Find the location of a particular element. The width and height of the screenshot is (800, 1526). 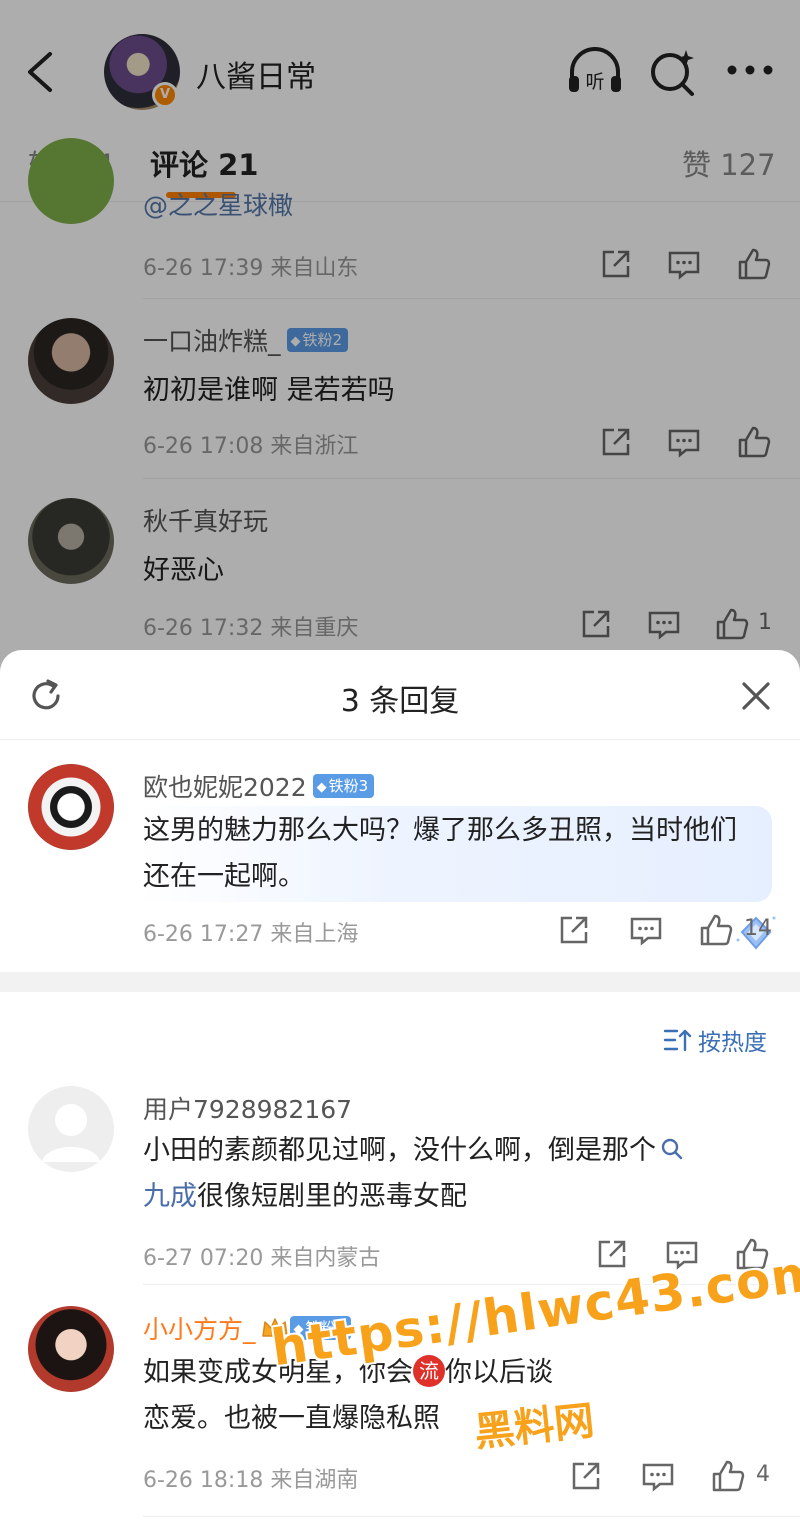

sheet-title: 3 条回复 is located at coordinates (400, 701).